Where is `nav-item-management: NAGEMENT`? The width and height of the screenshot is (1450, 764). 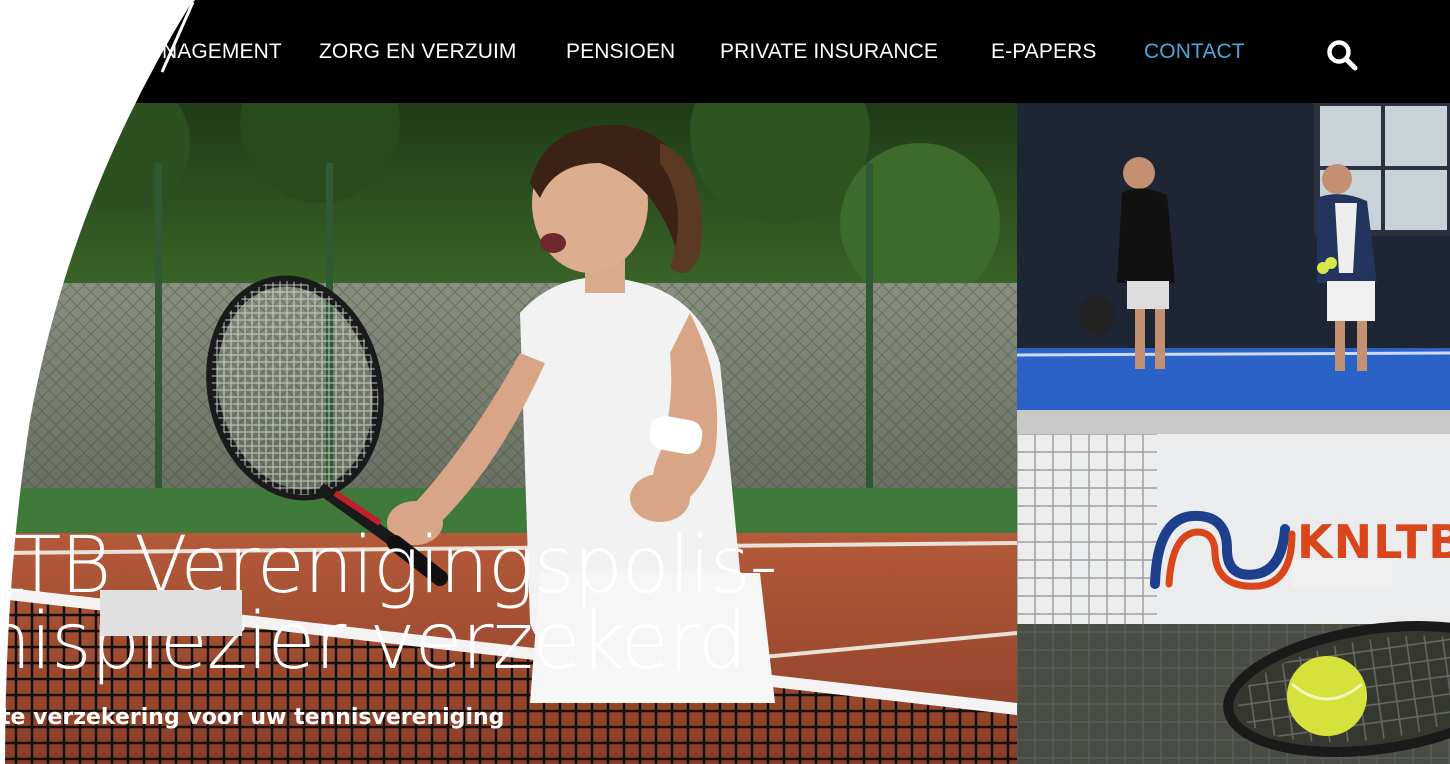 nav-item-management: NAGEMENT is located at coordinates (222, 52).